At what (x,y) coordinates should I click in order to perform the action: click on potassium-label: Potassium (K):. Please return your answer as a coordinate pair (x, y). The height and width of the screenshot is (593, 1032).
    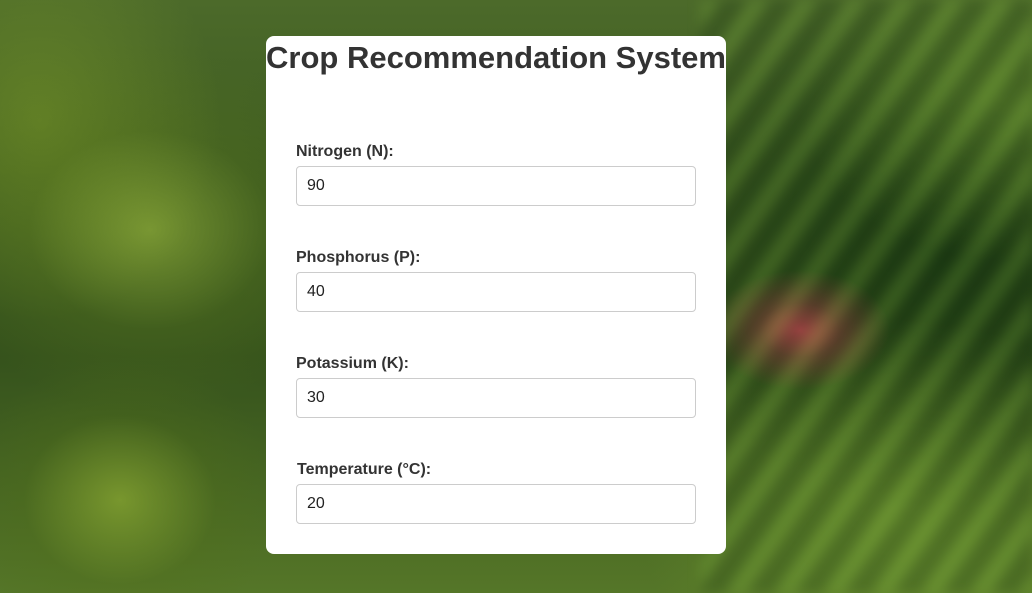
    Looking at the image, I should click on (352, 363).